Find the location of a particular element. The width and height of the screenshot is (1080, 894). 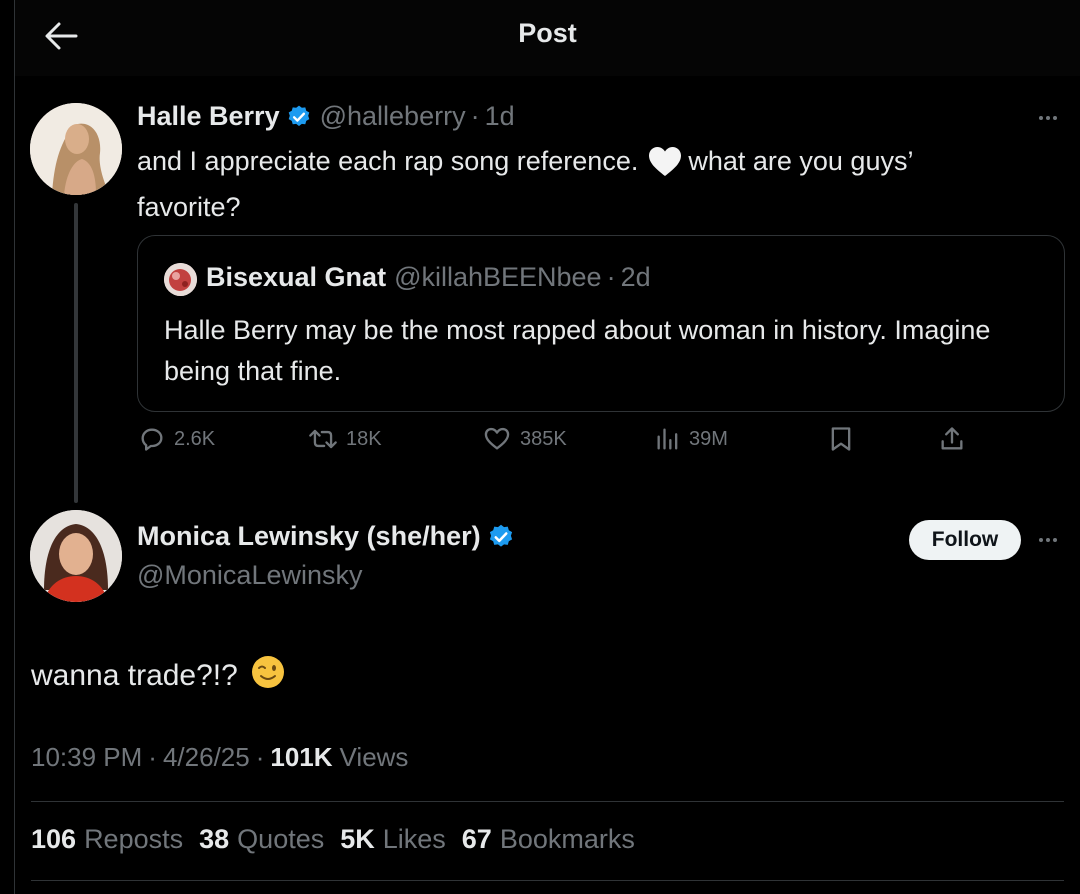

share-button is located at coordinates (952, 439).